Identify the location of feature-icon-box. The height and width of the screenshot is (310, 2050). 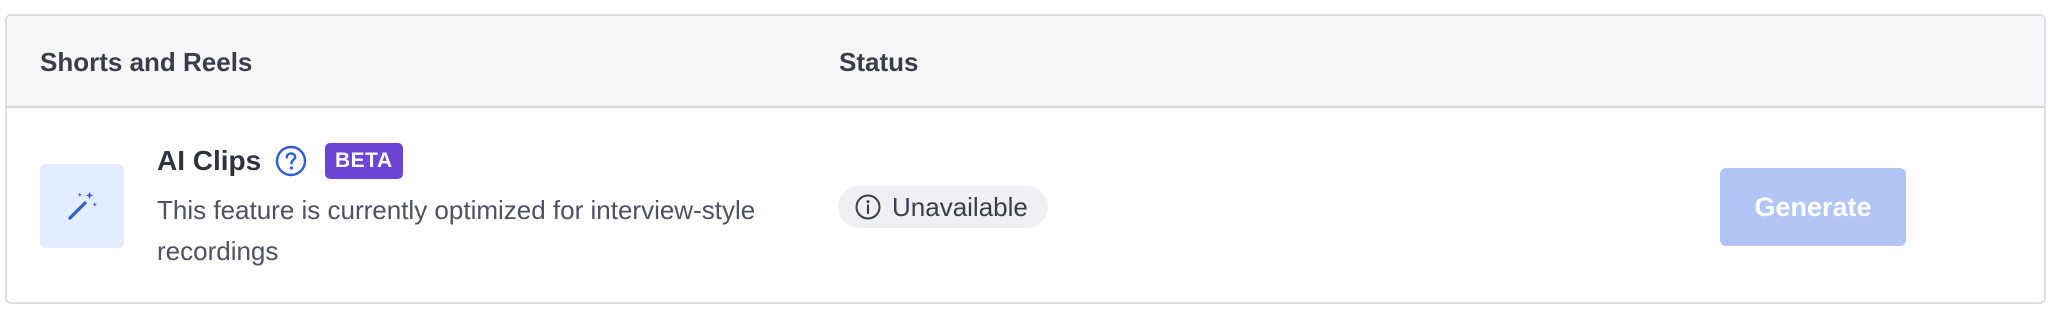
(82, 206).